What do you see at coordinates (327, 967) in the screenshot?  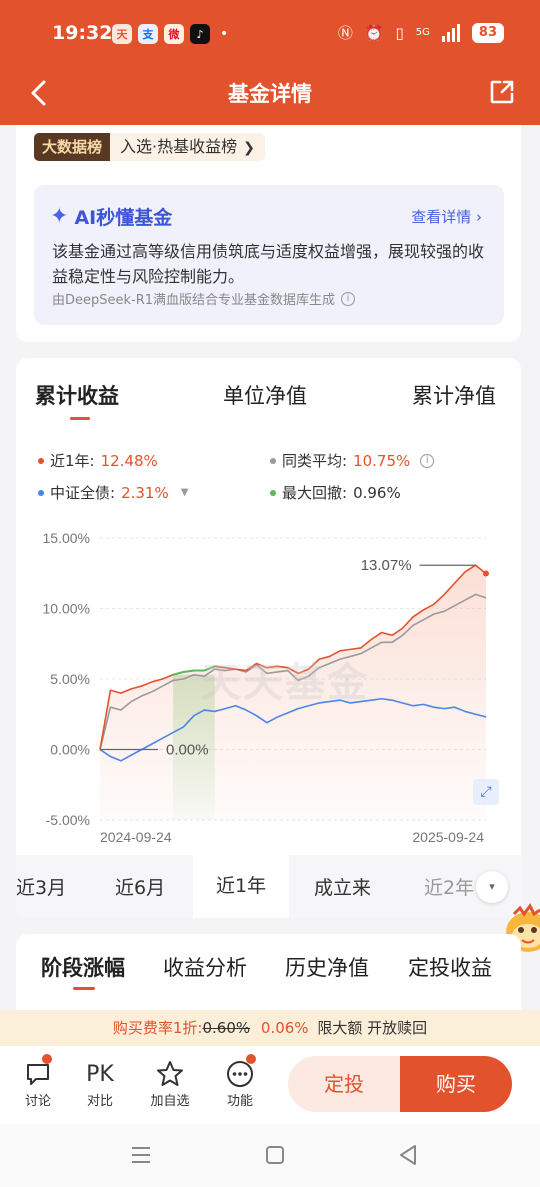 I see `tab-history-nav: 历史净值` at bounding box center [327, 967].